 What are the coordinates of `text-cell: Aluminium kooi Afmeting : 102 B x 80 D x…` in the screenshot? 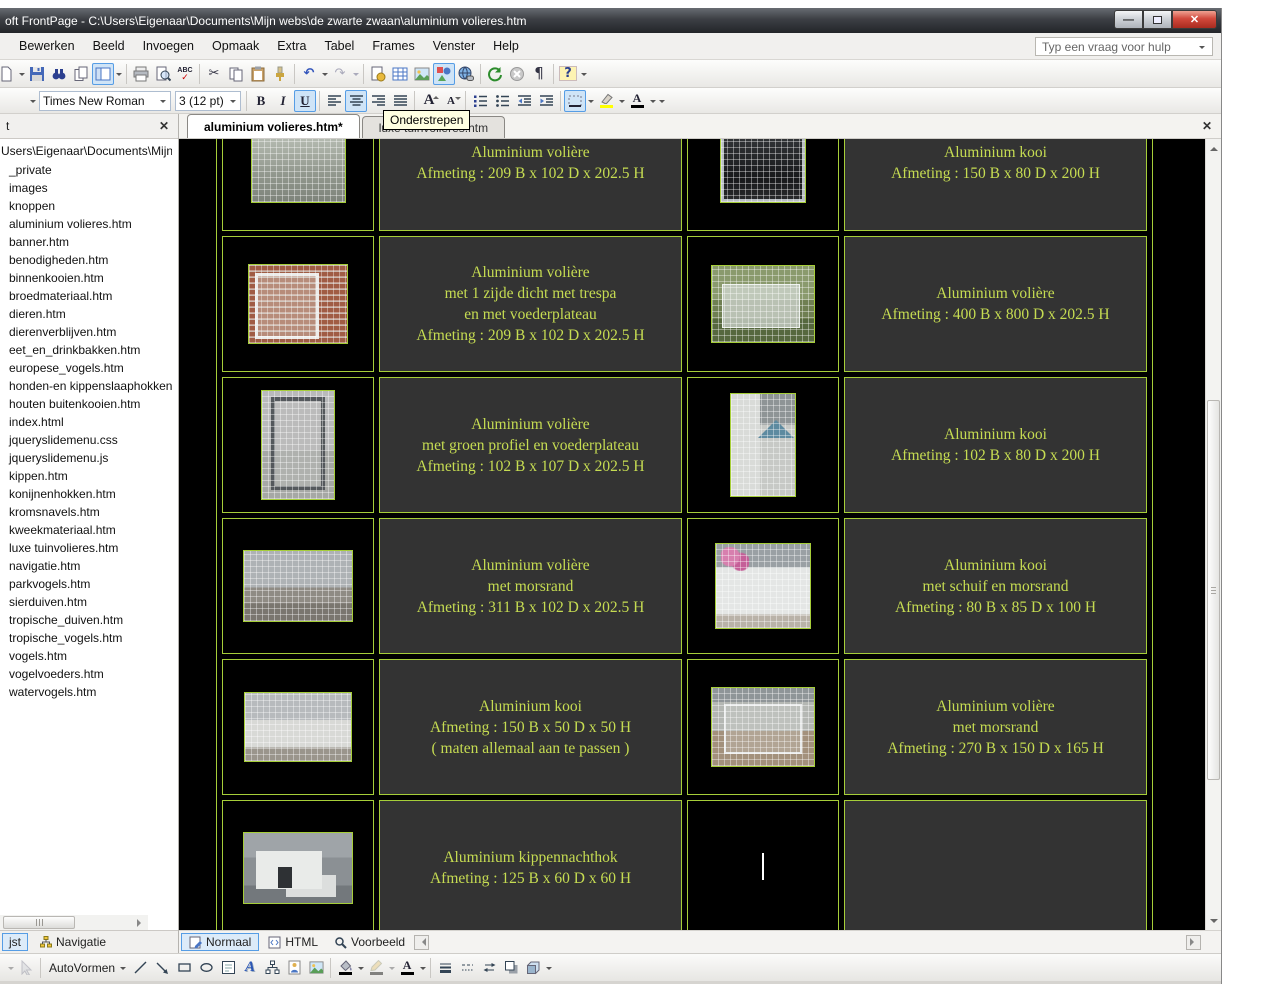 It's located at (995, 445).